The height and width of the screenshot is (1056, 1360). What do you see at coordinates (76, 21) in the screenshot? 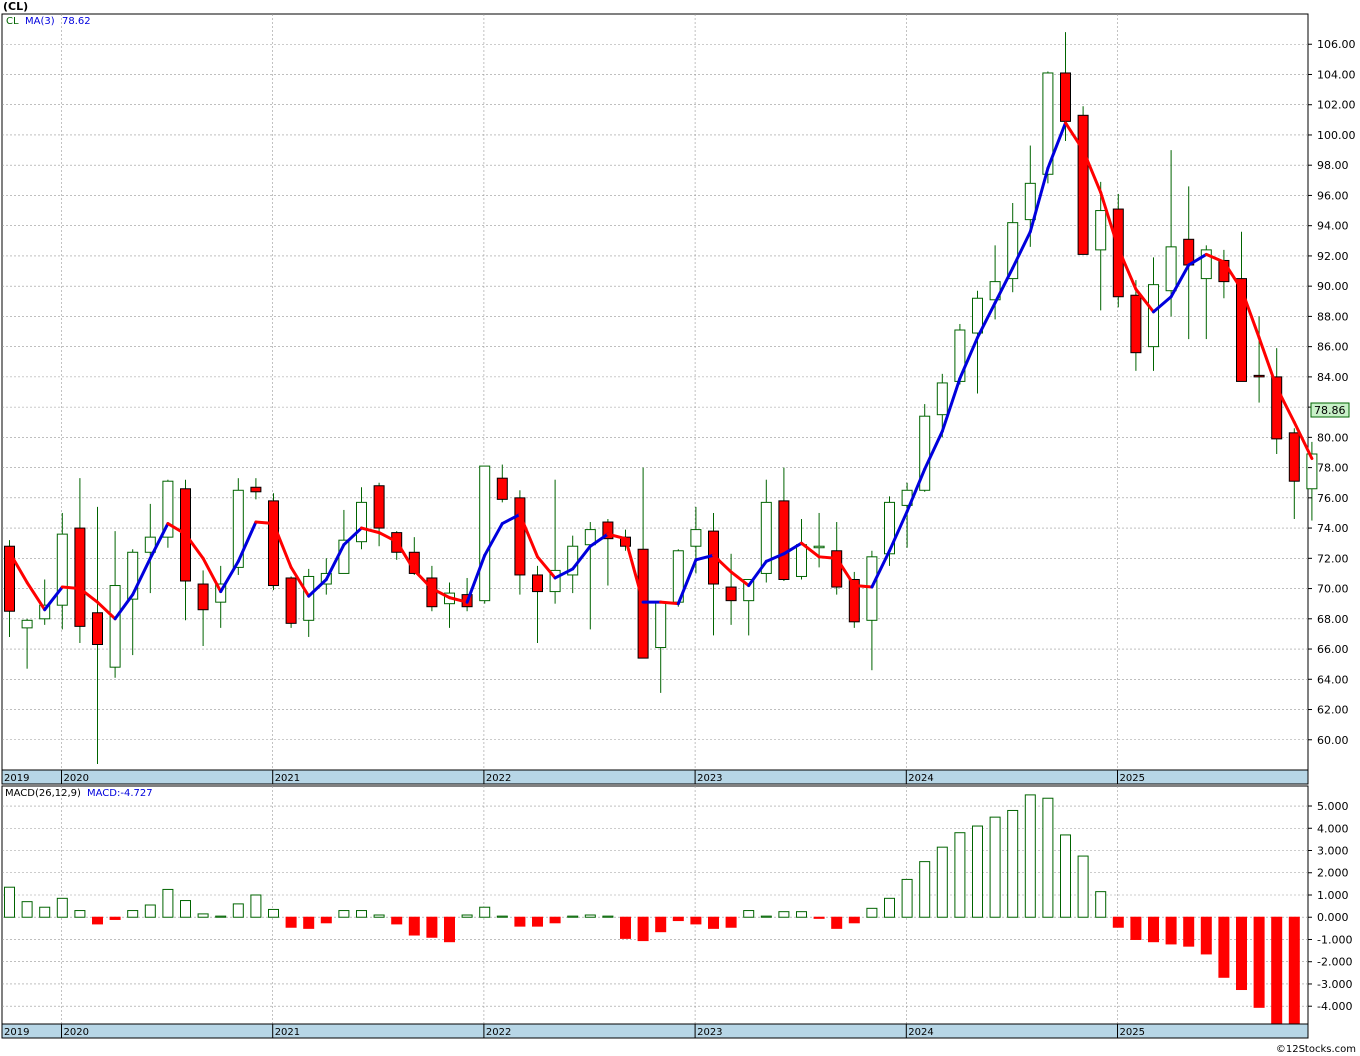
I see `legend-ma-value: 78.62` at bounding box center [76, 21].